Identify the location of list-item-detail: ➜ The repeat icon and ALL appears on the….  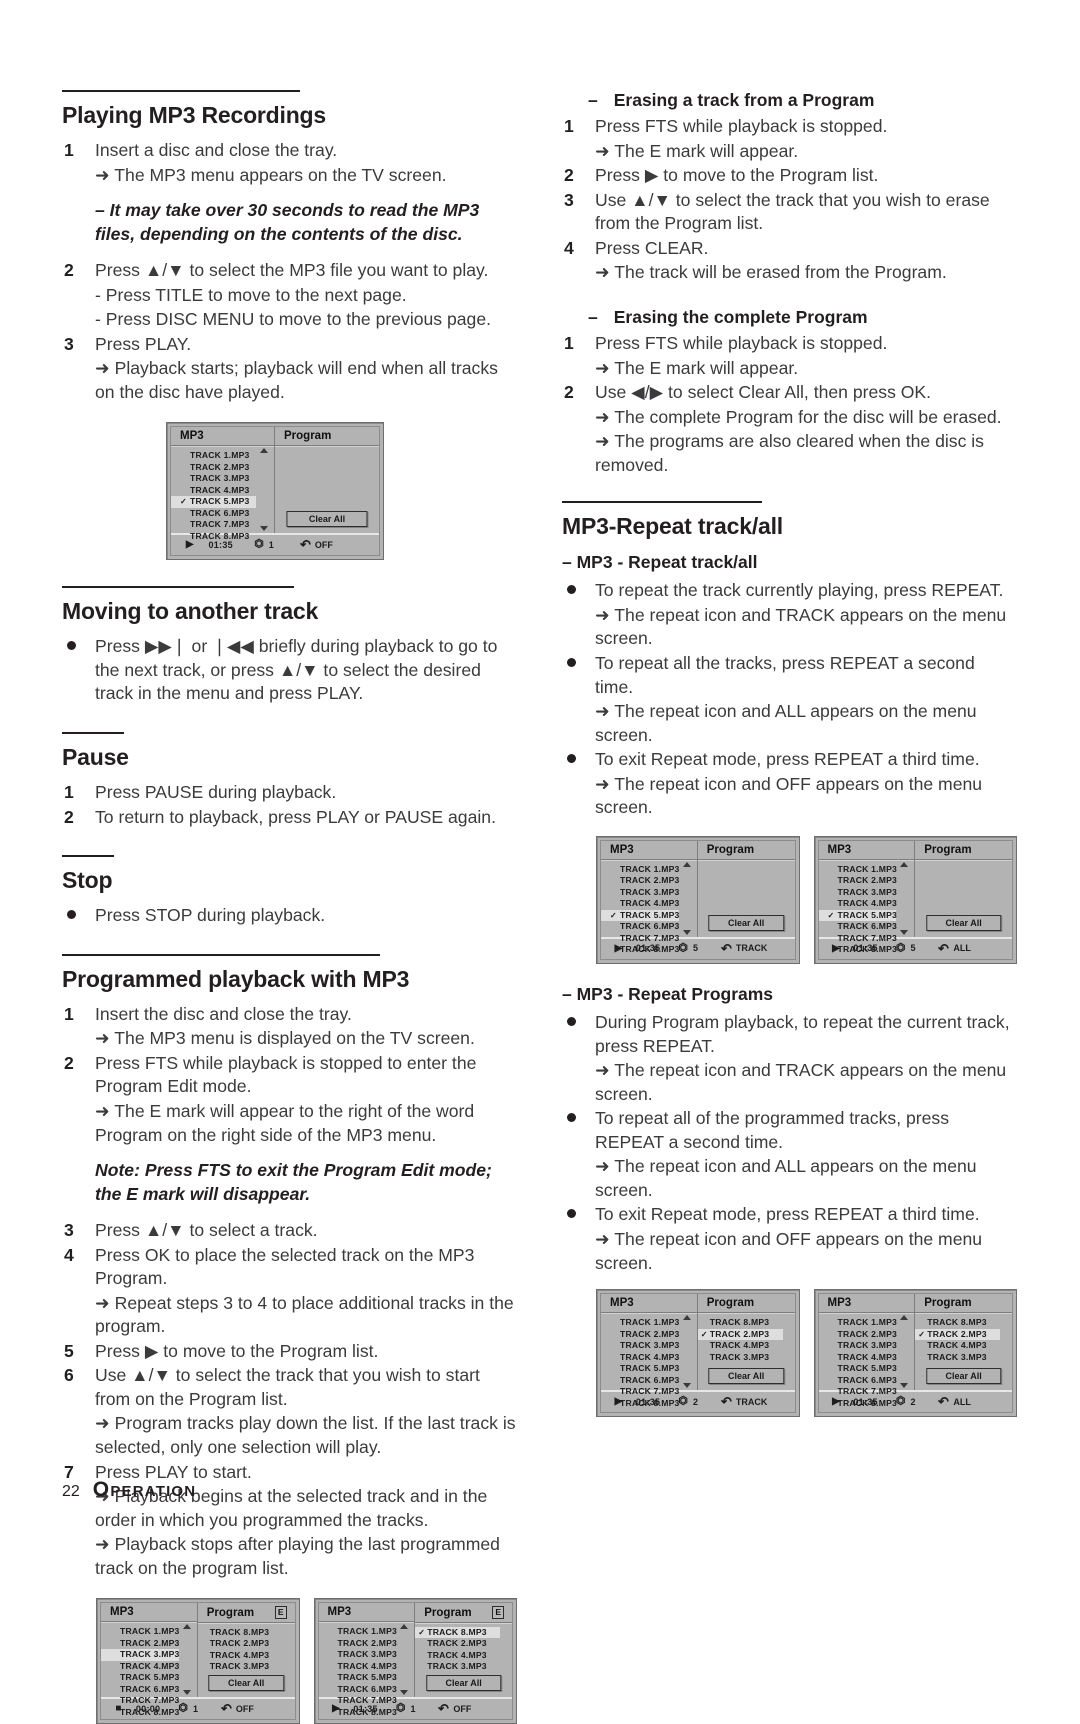
(786, 1178).